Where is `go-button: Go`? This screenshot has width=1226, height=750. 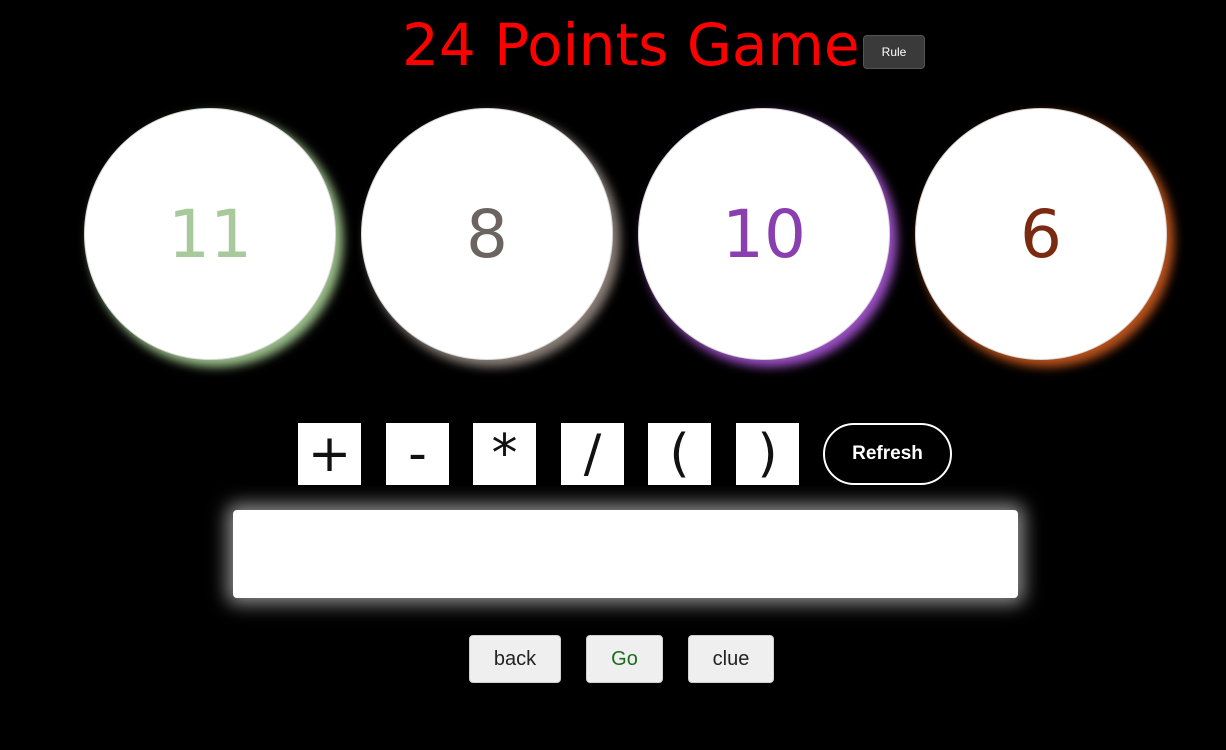 go-button: Go is located at coordinates (624, 659).